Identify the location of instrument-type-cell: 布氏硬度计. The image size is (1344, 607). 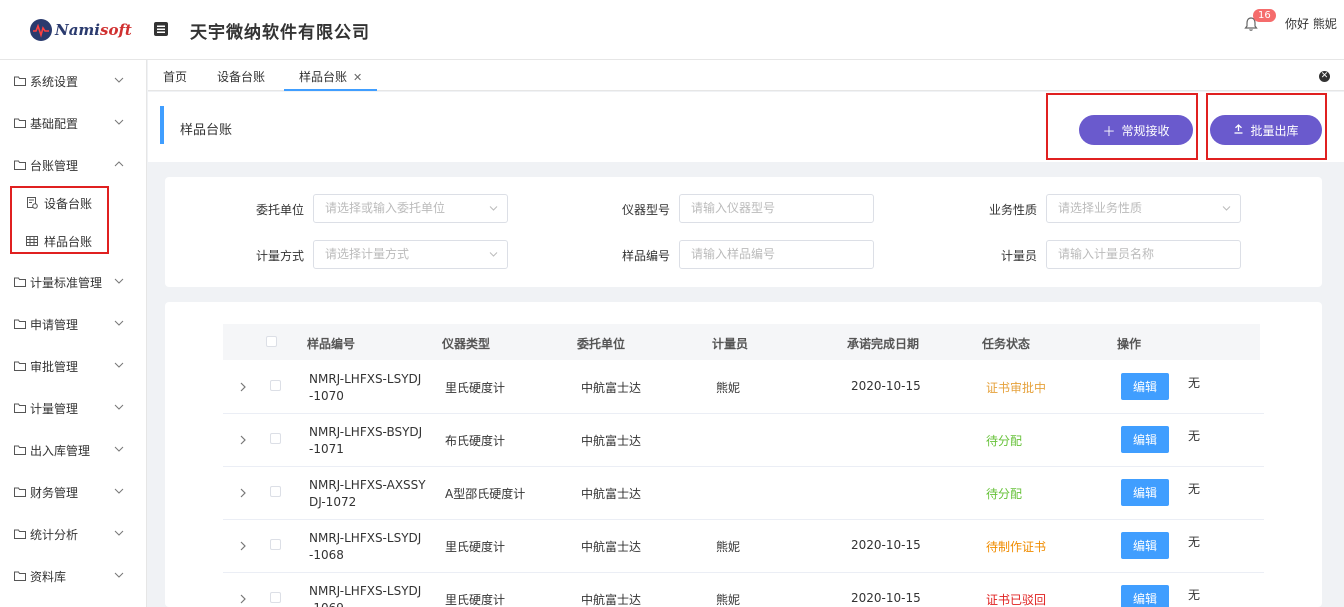
(475, 441).